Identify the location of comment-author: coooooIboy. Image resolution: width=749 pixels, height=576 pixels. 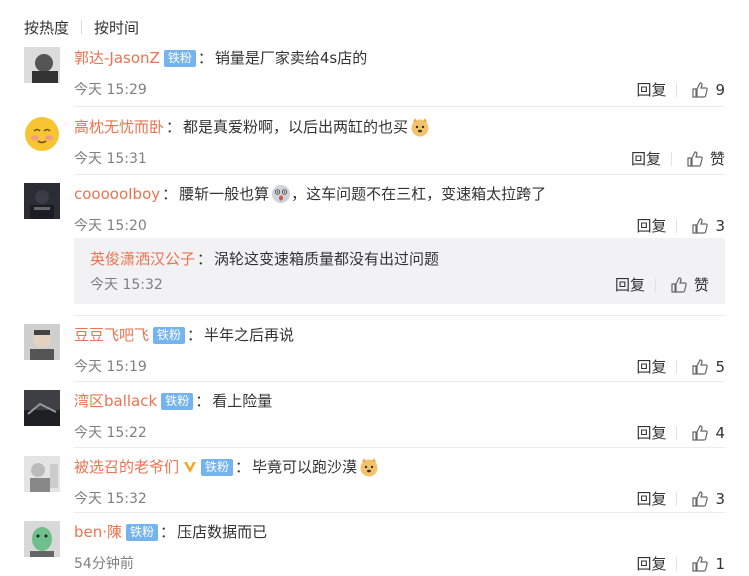
(117, 194).